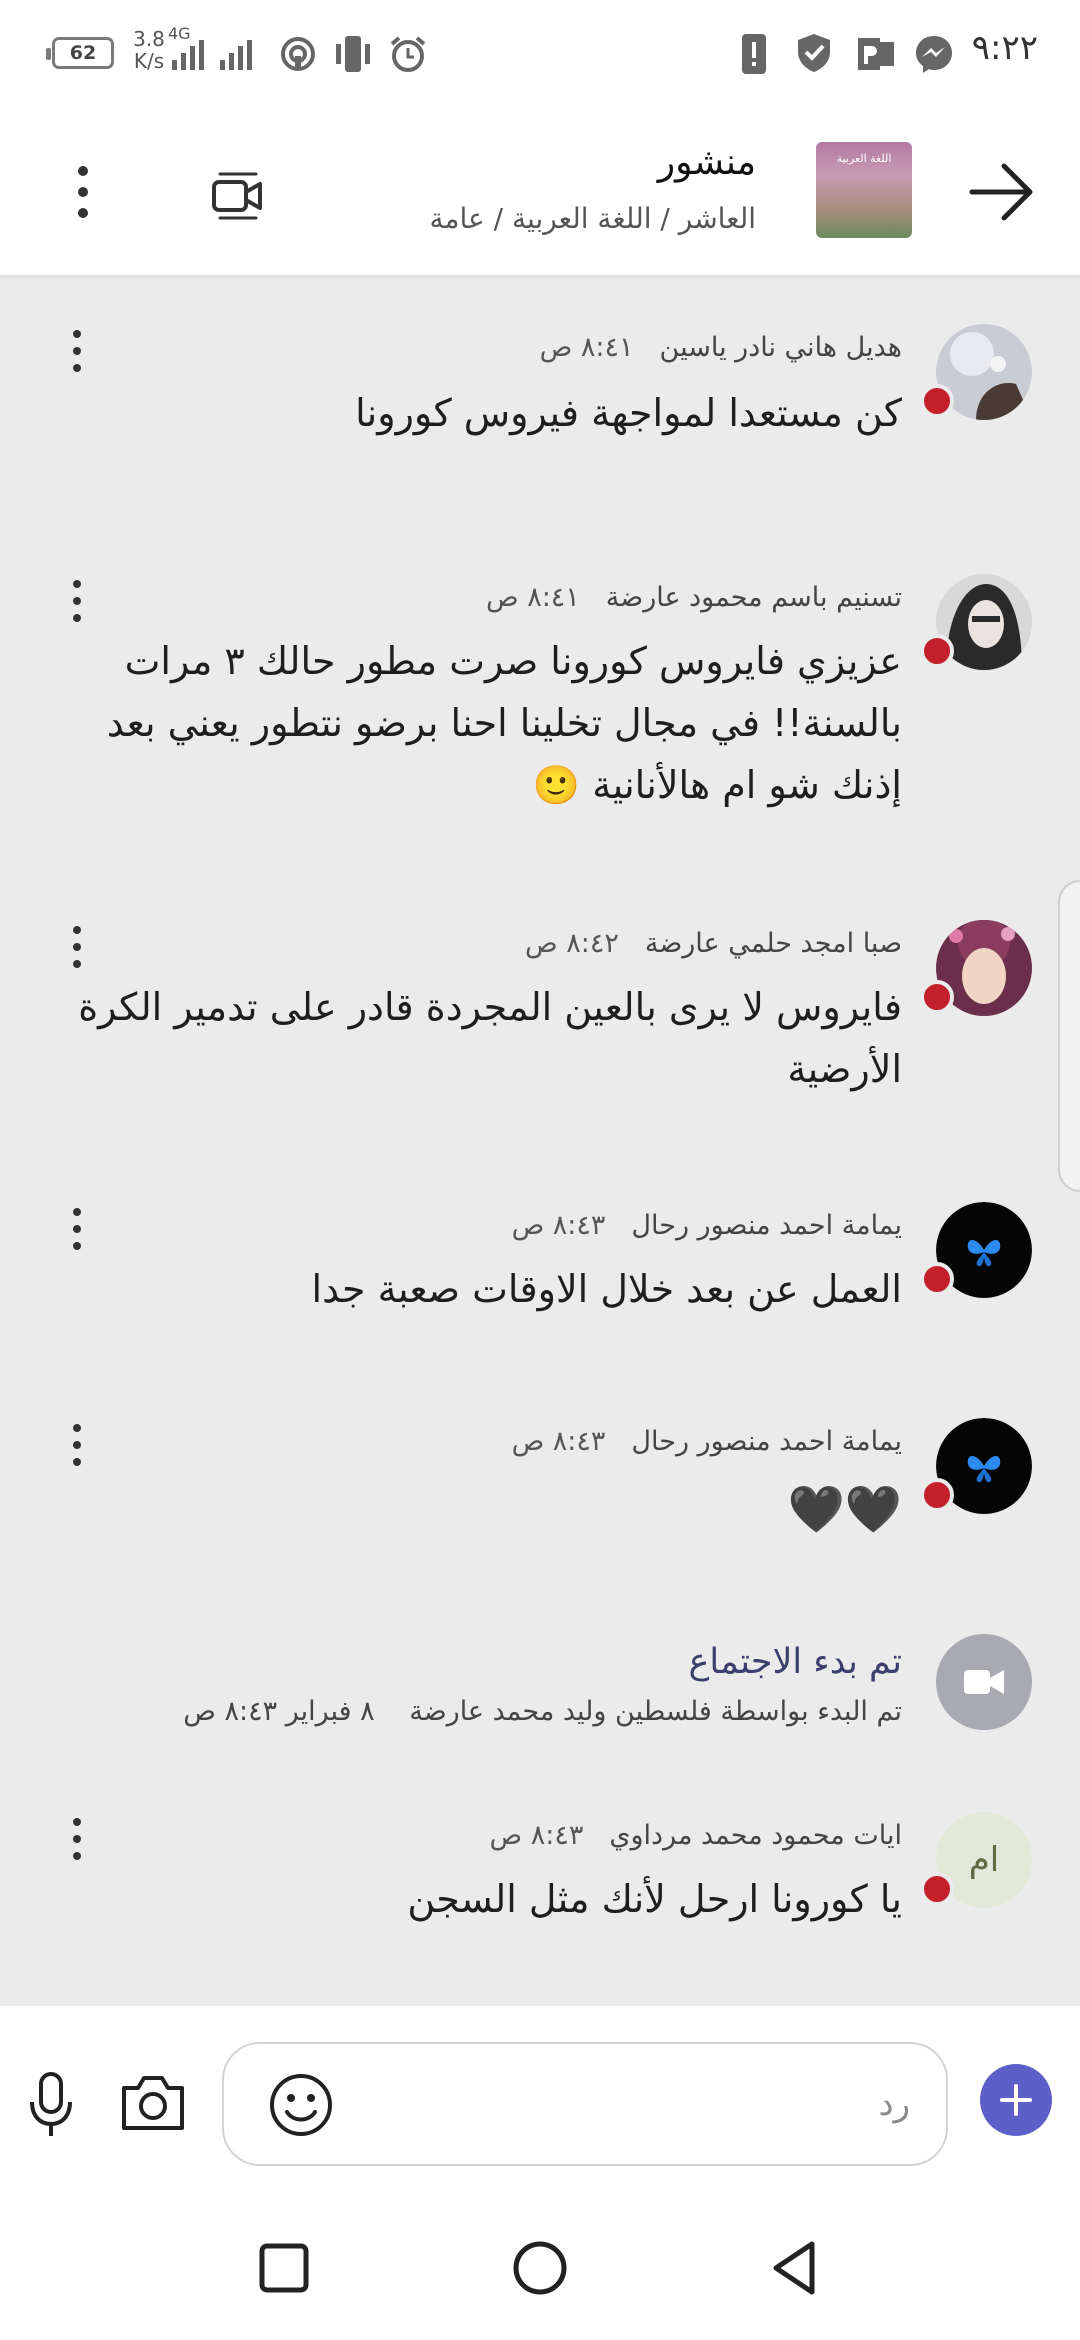  What do you see at coordinates (1004, 48) in the screenshot?
I see `status-time: ٩:٢٢` at bounding box center [1004, 48].